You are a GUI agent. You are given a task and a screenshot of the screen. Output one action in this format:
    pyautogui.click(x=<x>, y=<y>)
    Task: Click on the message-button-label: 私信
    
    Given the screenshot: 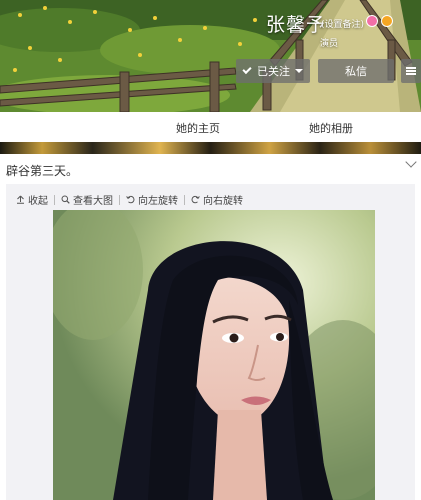 What is the action you would take?
    pyautogui.click(x=356, y=71)
    